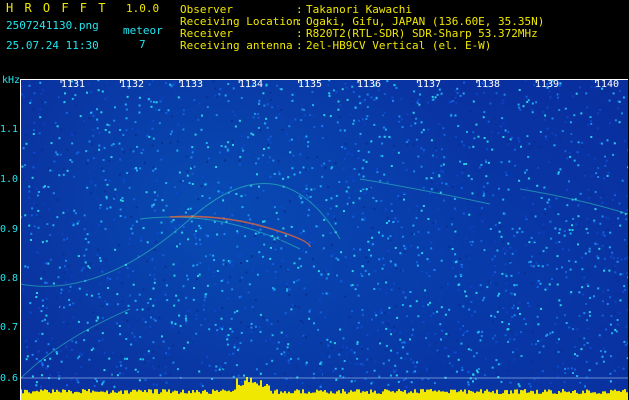  Describe the element at coordinates (191, 84) in the screenshot. I see `x-tick-1133: 1133` at that location.